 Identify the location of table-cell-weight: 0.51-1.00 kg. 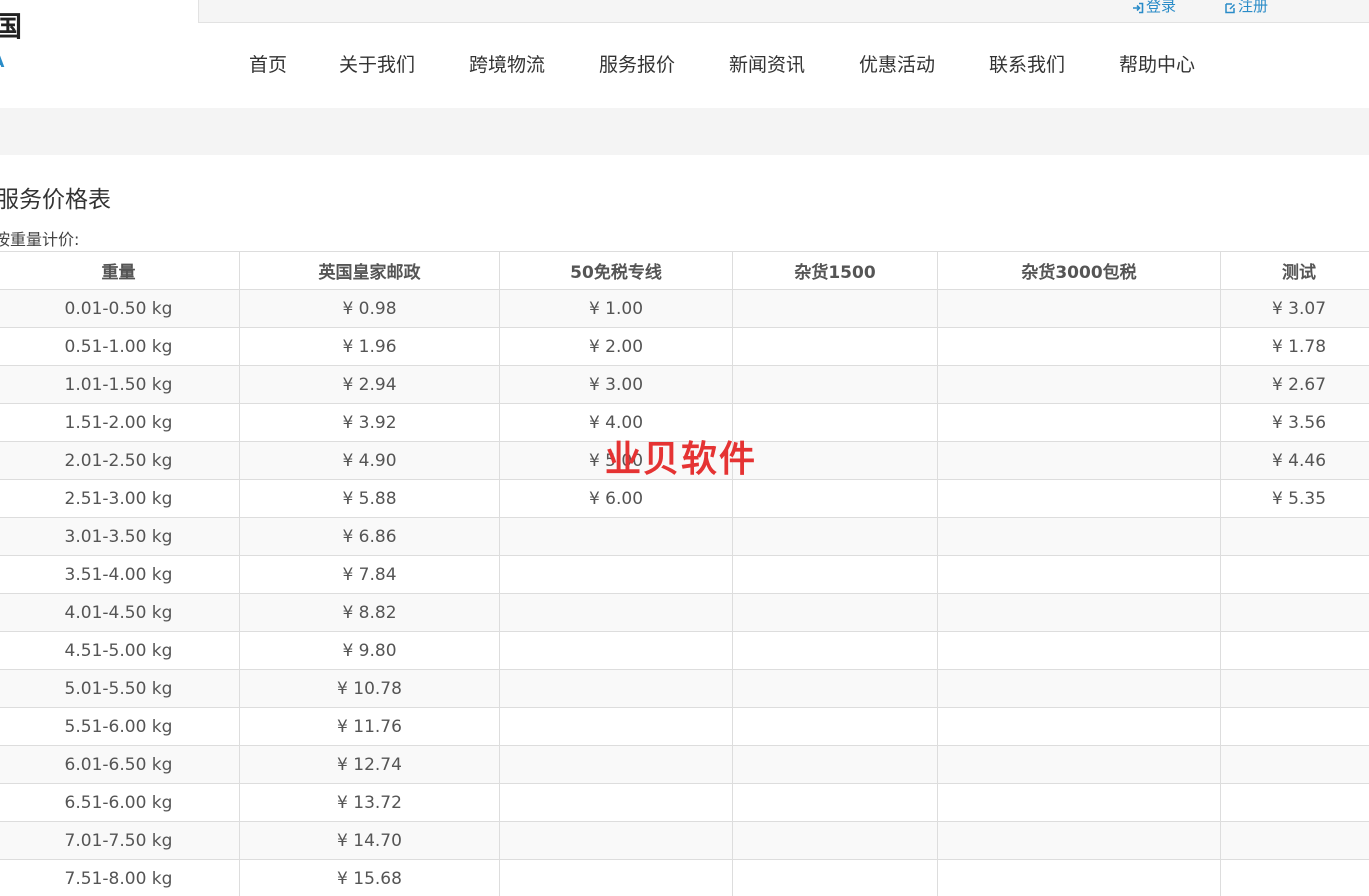
(120, 346).